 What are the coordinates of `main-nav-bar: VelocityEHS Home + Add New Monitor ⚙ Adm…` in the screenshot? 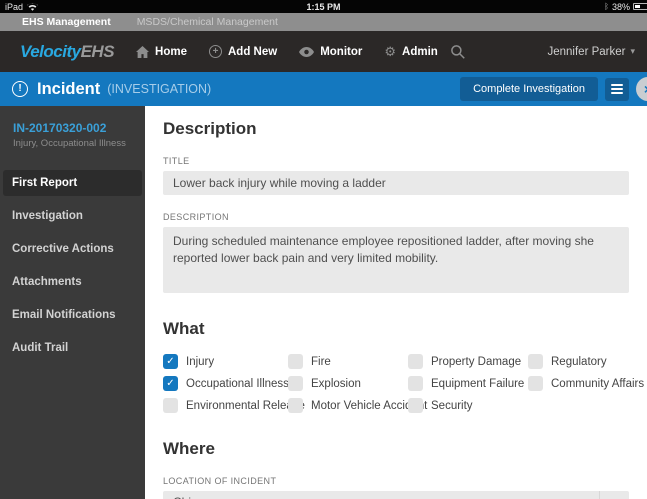 It's located at (323, 51).